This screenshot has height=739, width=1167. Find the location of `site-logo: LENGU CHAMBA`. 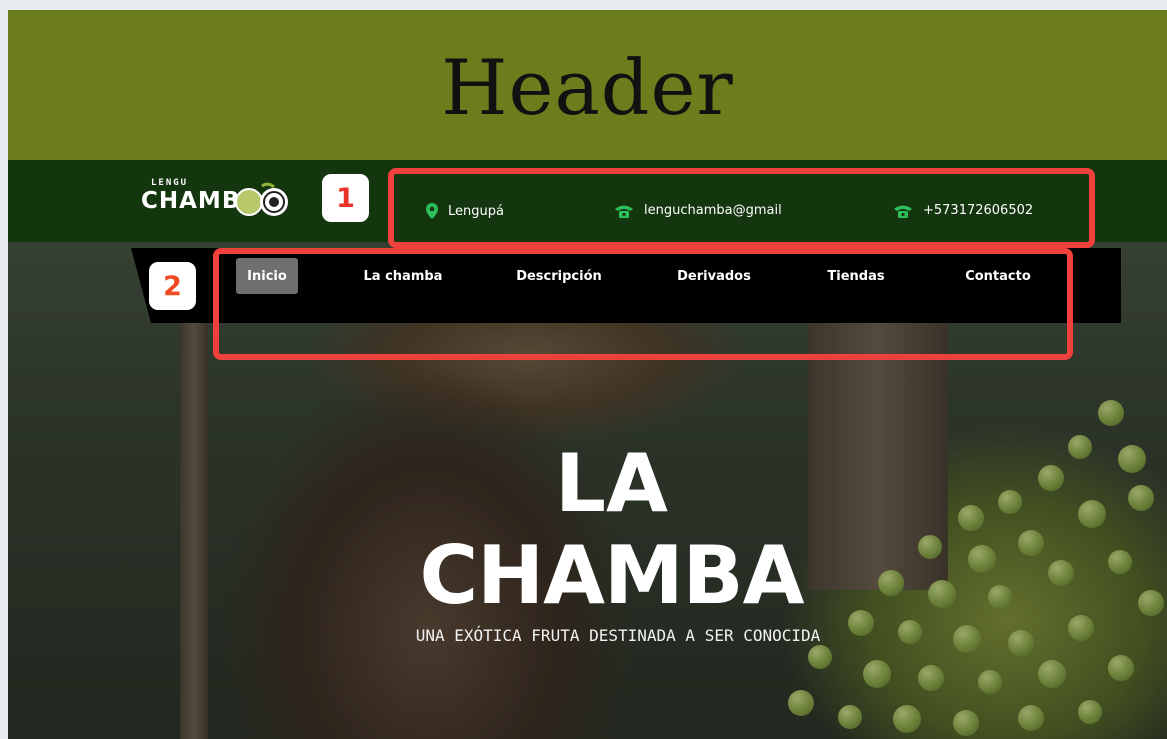

site-logo: LENGU CHAMBA is located at coordinates (221, 200).